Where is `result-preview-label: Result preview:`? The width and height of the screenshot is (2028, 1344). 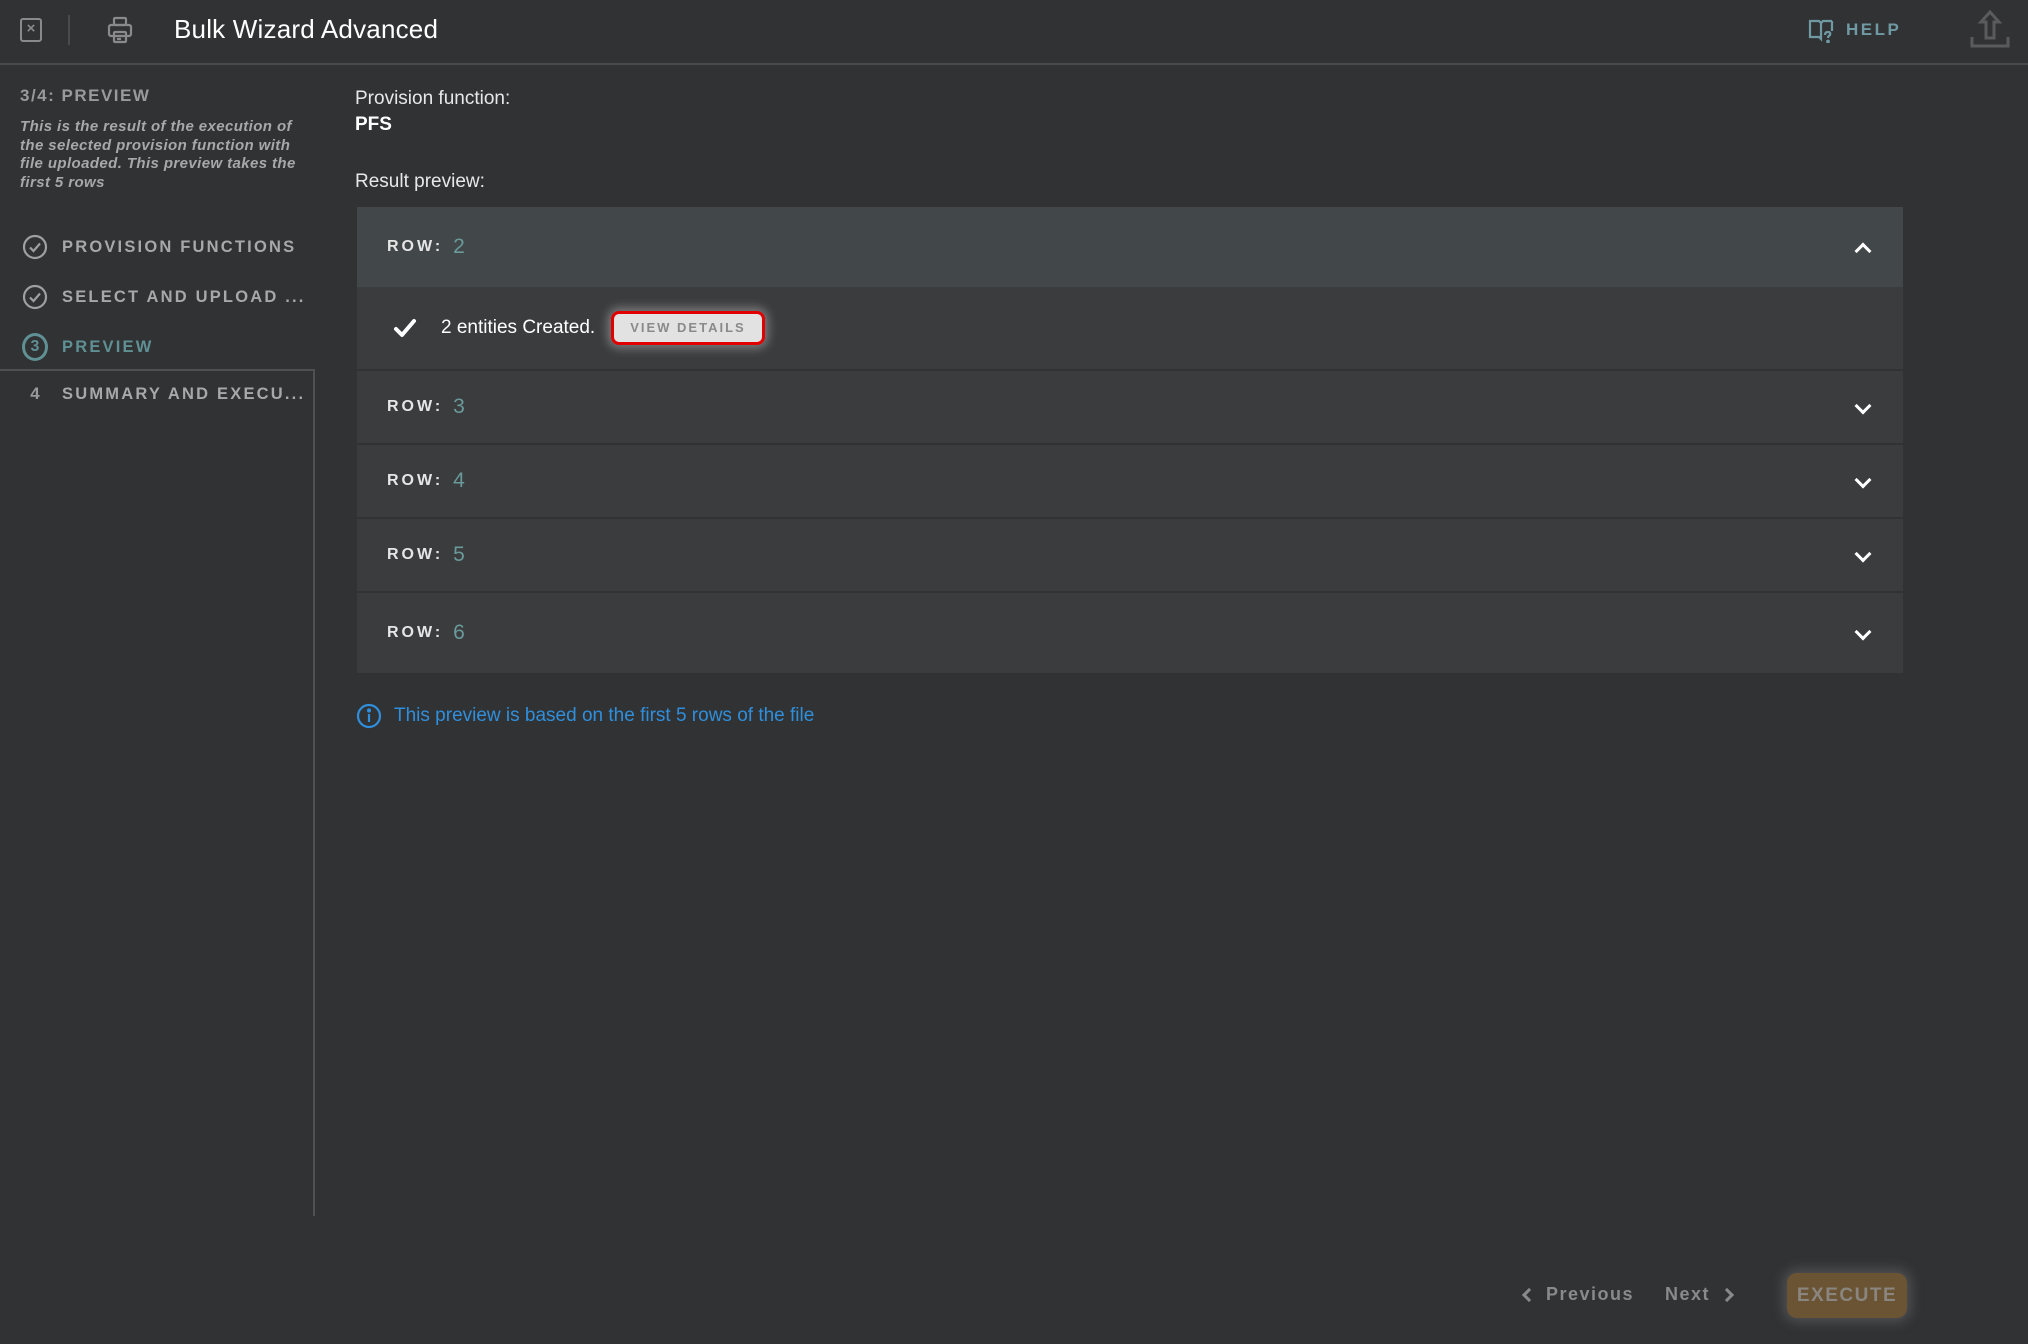 result-preview-label: Result preview: is located at coordinates (420, 181).